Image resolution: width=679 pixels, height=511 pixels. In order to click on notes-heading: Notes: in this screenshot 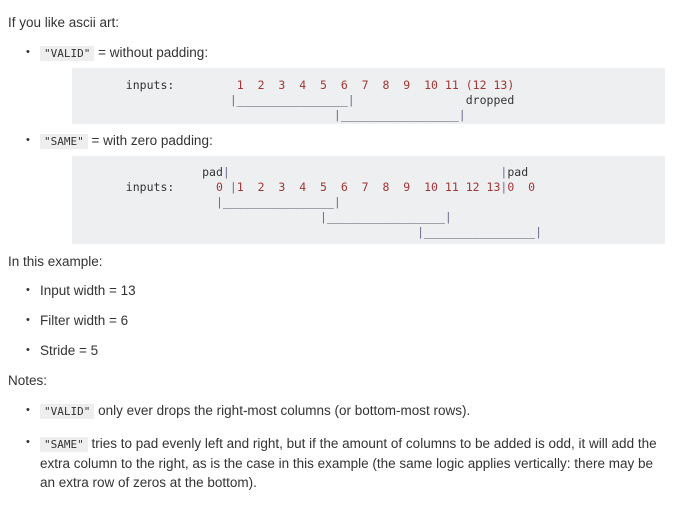, I will do `click(28, 380)`.